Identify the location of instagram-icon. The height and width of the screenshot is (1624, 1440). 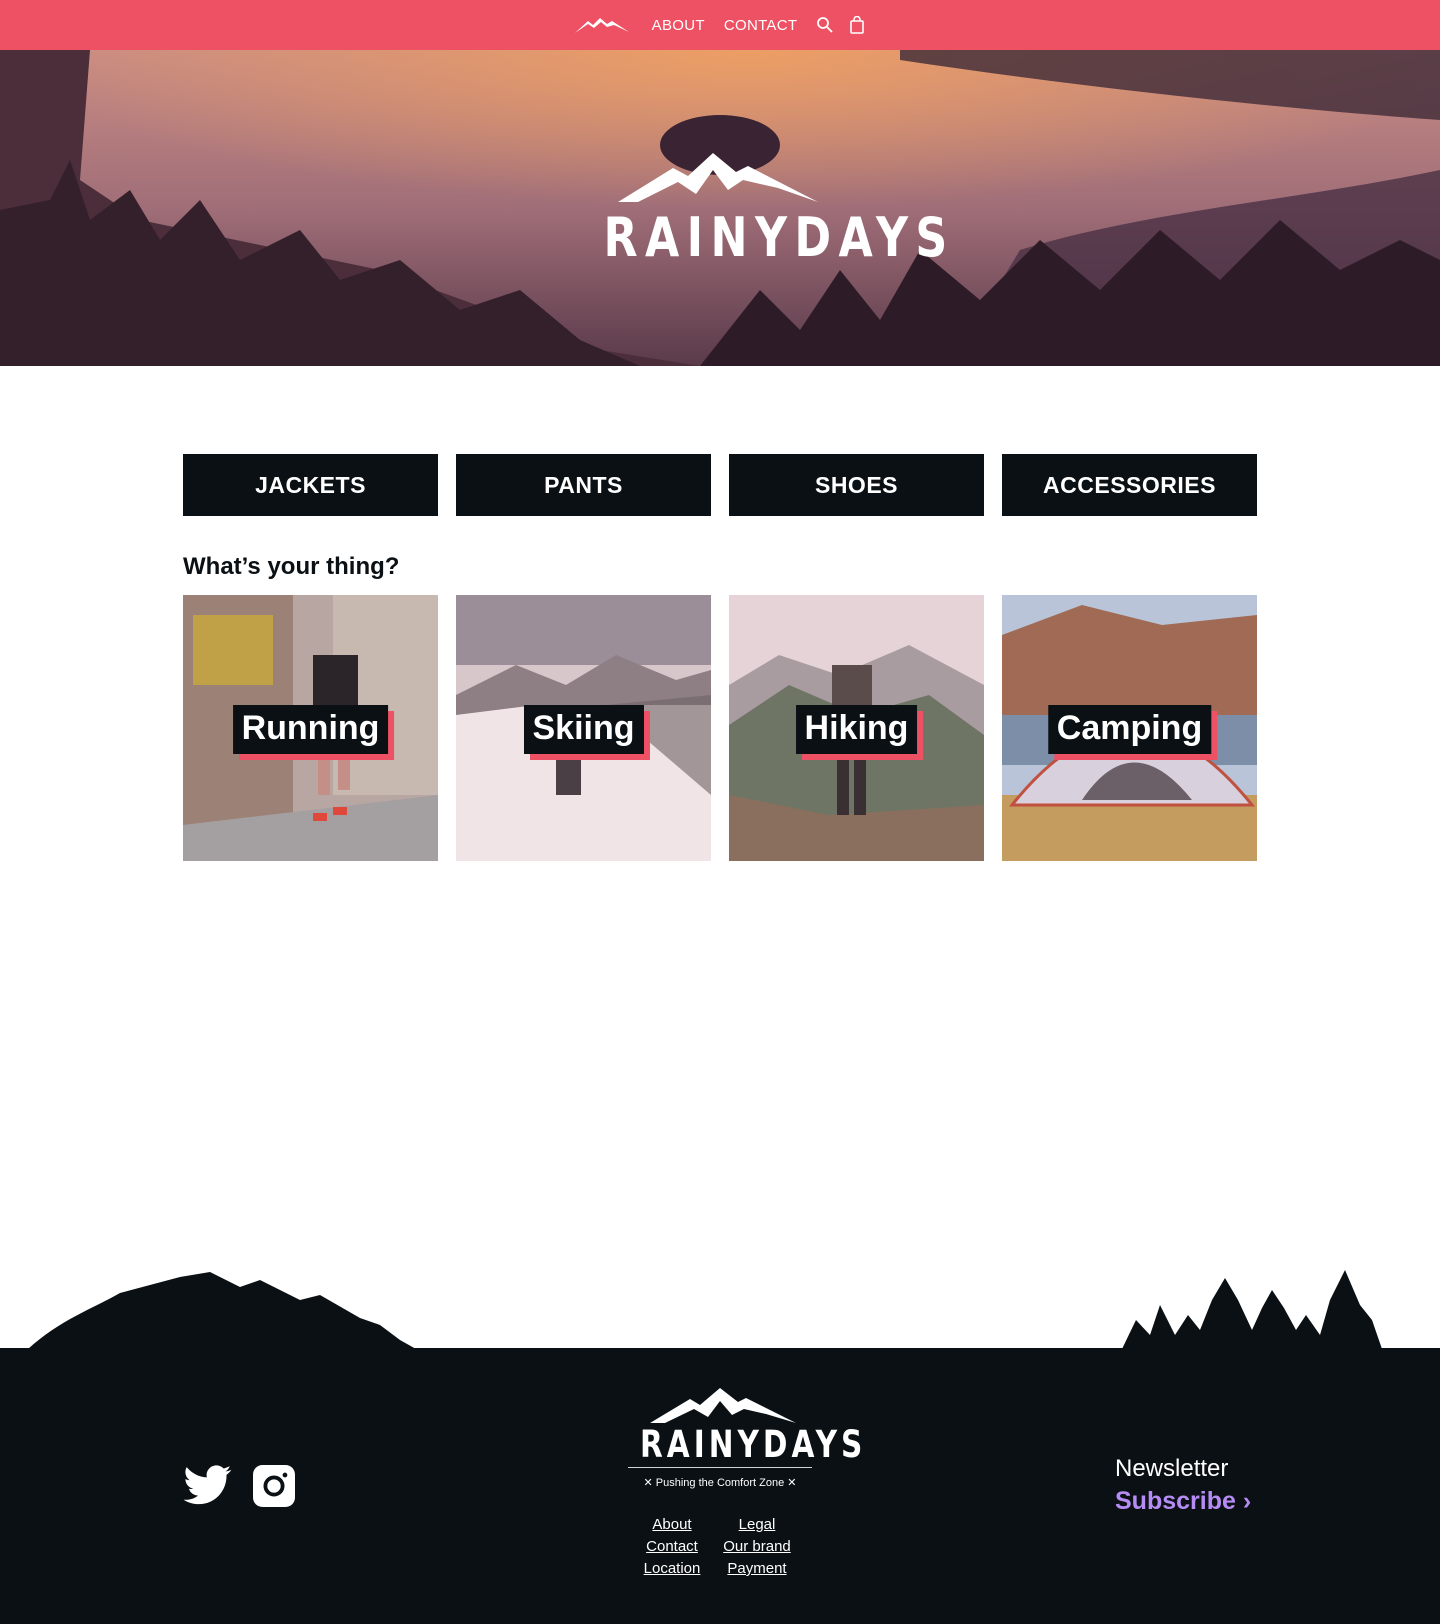
(274, 1486).